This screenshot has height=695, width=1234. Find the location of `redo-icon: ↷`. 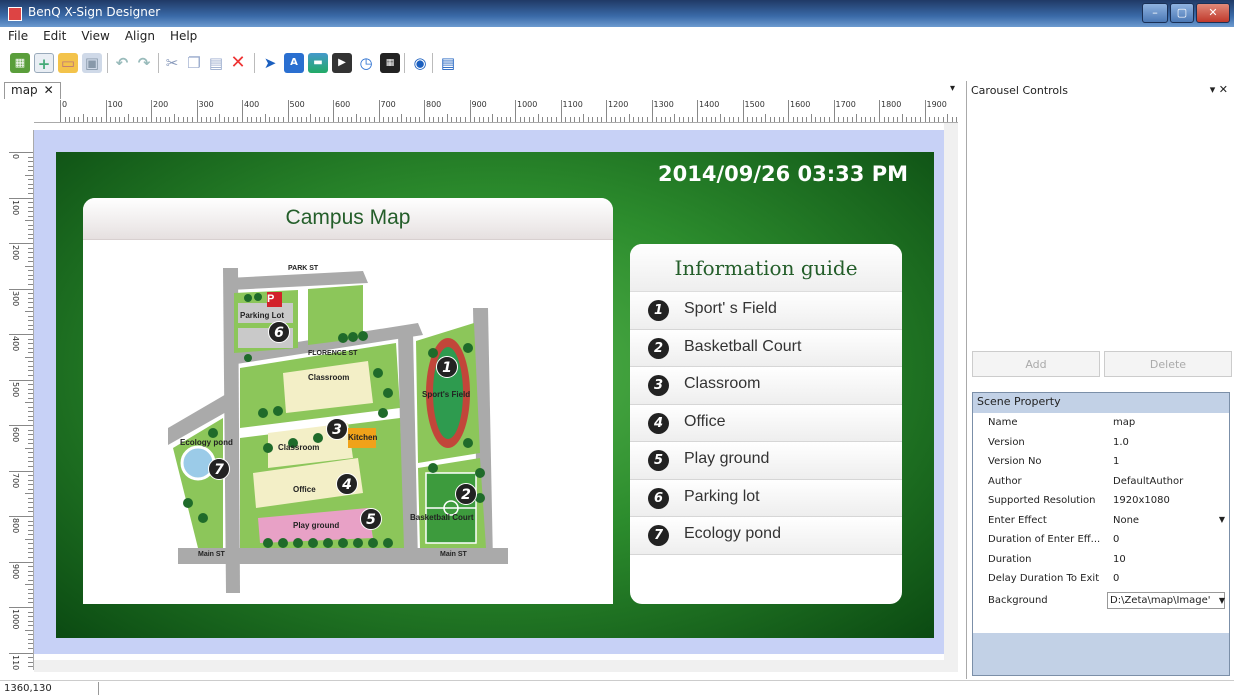

redo-icon: ↷ is located at coordinates (144, 63).